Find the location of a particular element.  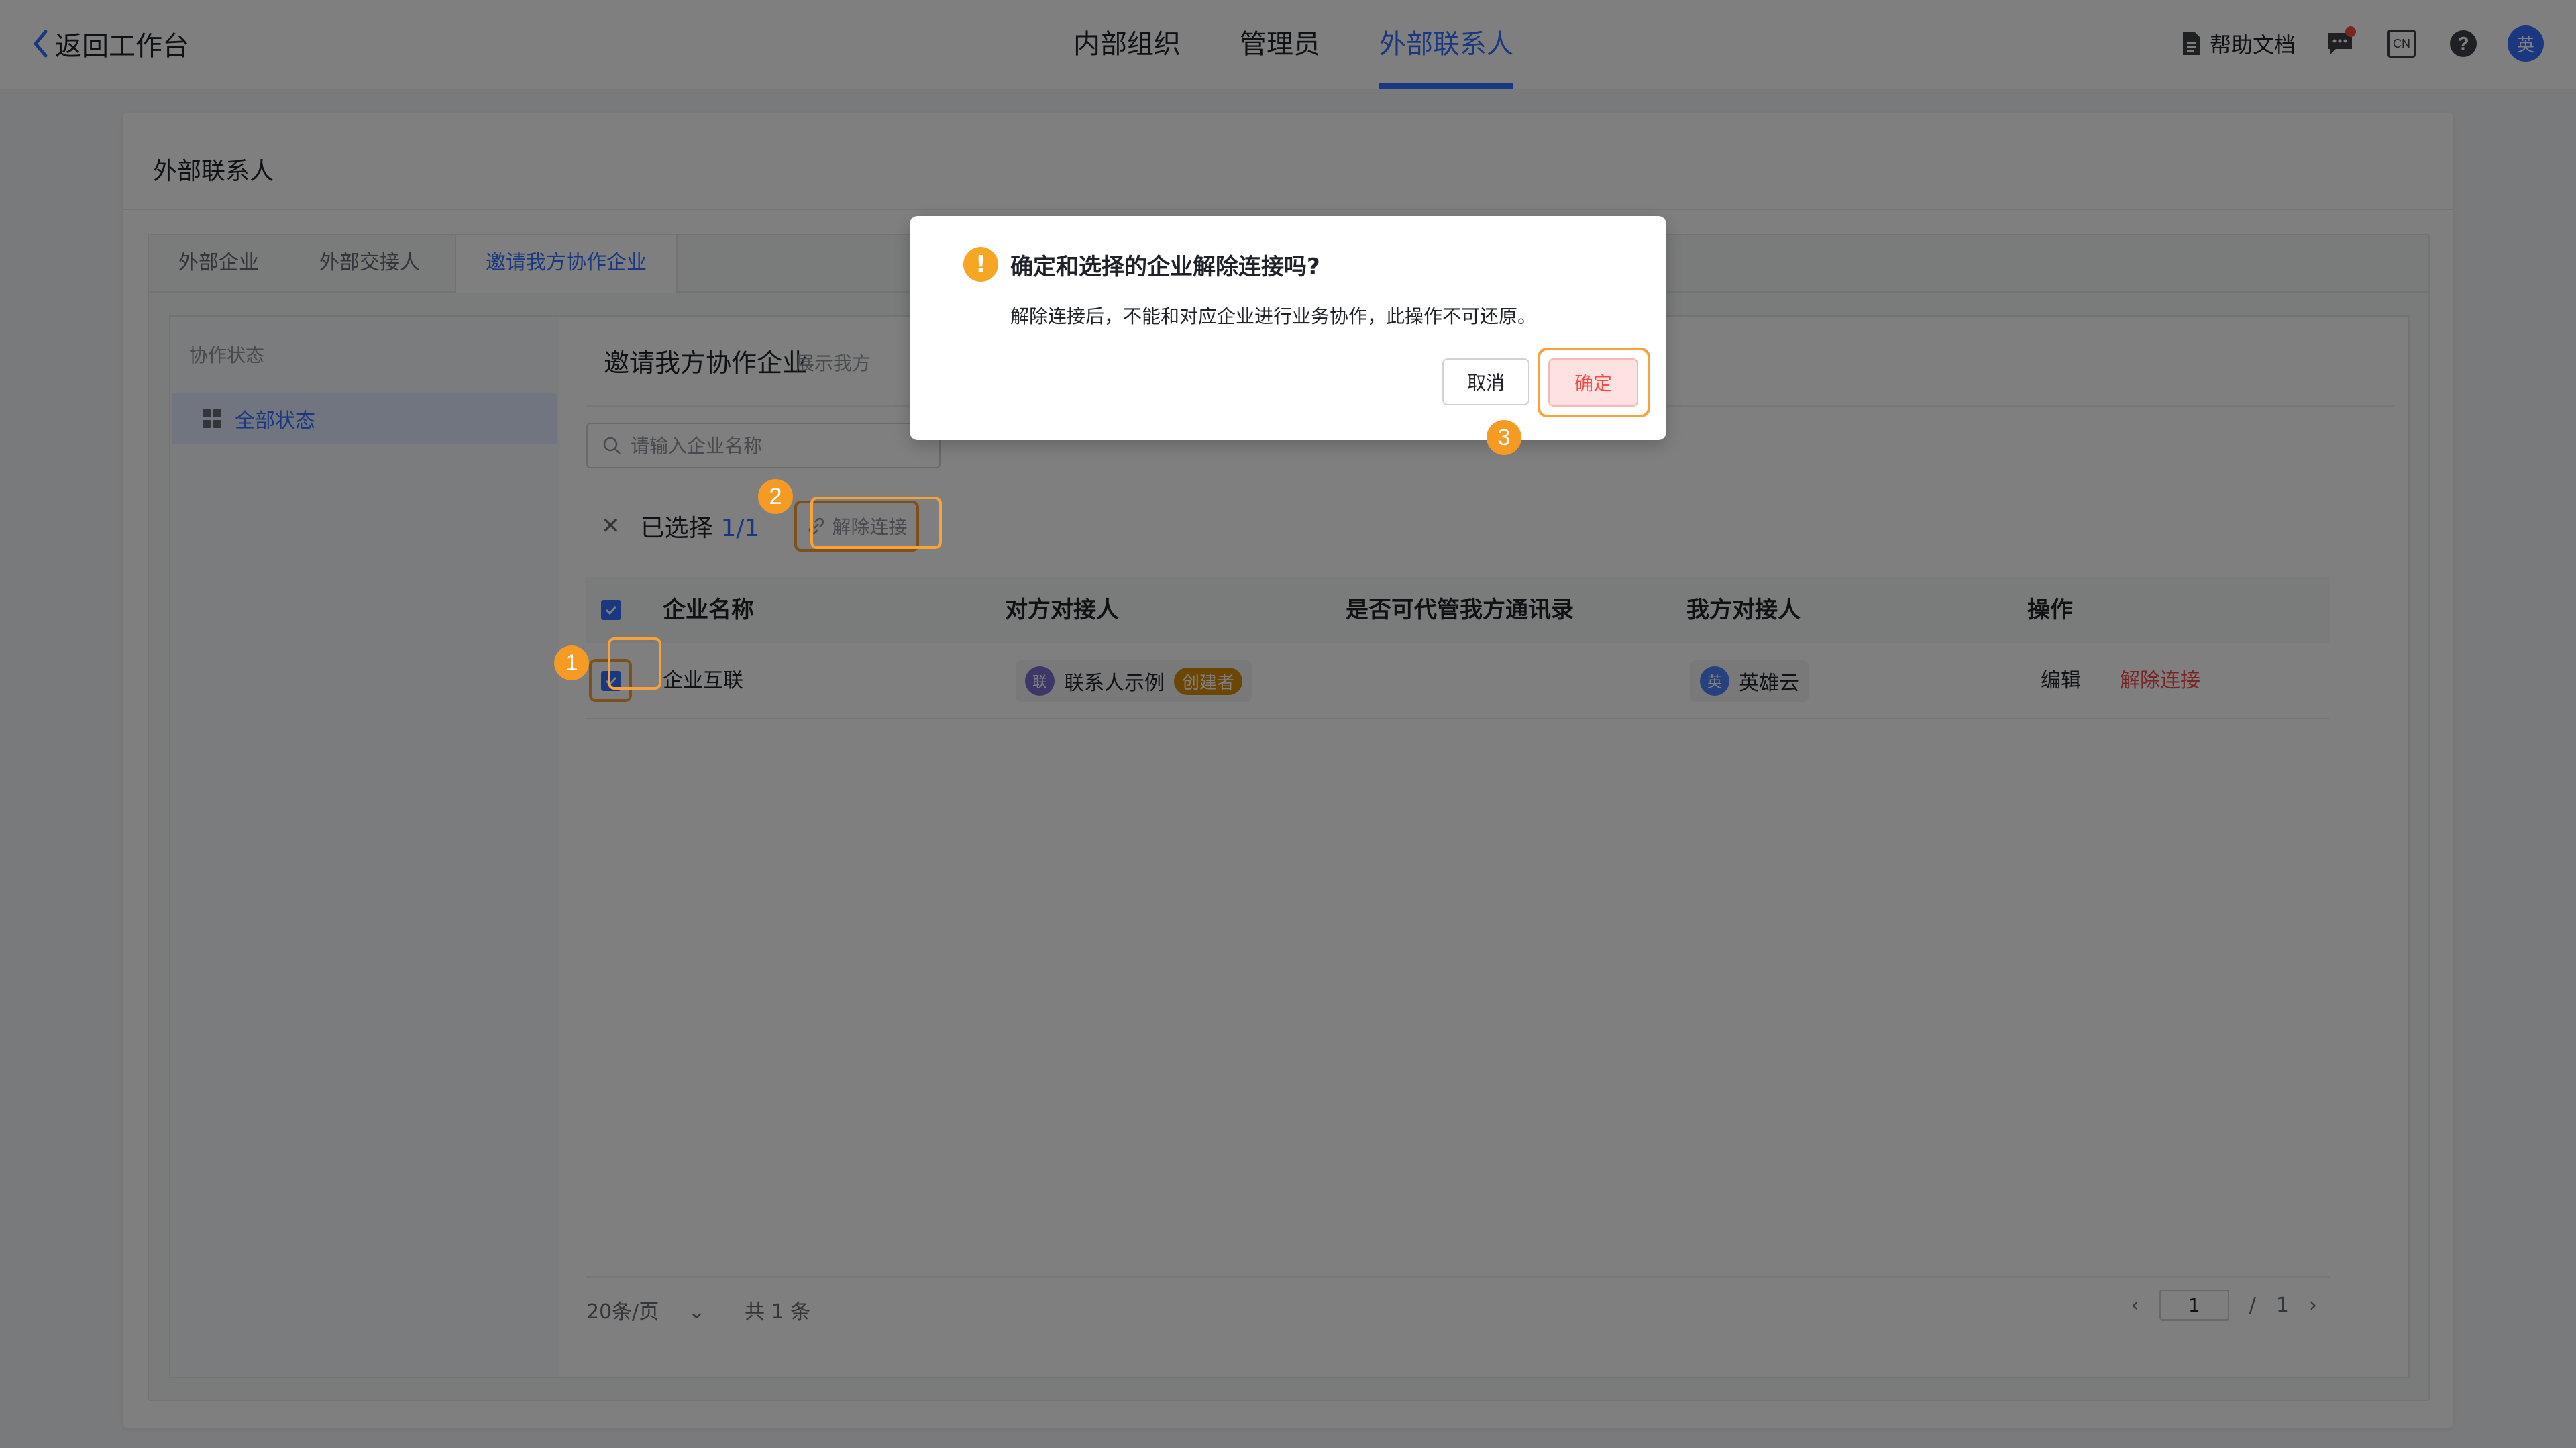

highlight-ring-checkbox is located at coordinates (634, 663).